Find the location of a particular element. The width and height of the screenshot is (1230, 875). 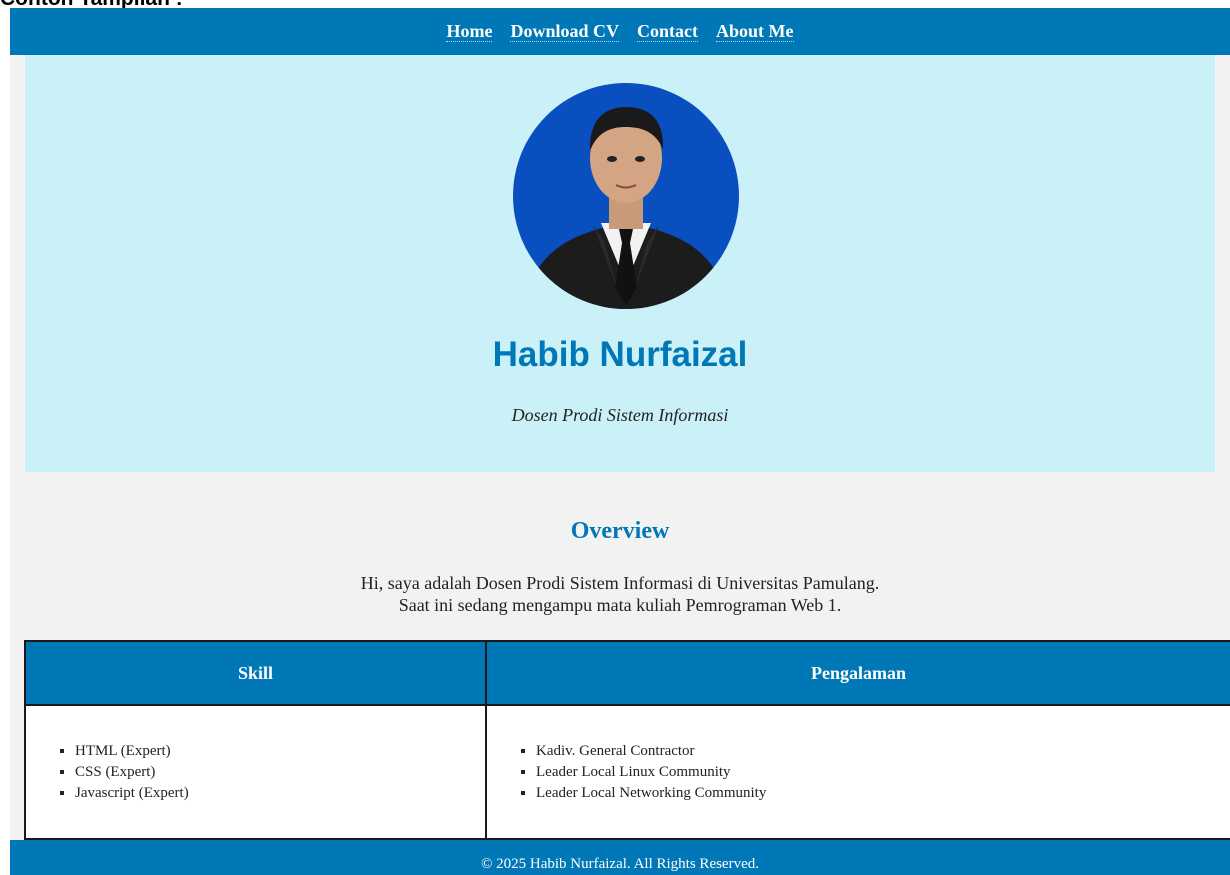

profile-name: Habib Nurfaizal is located at coordinates (620, 354).